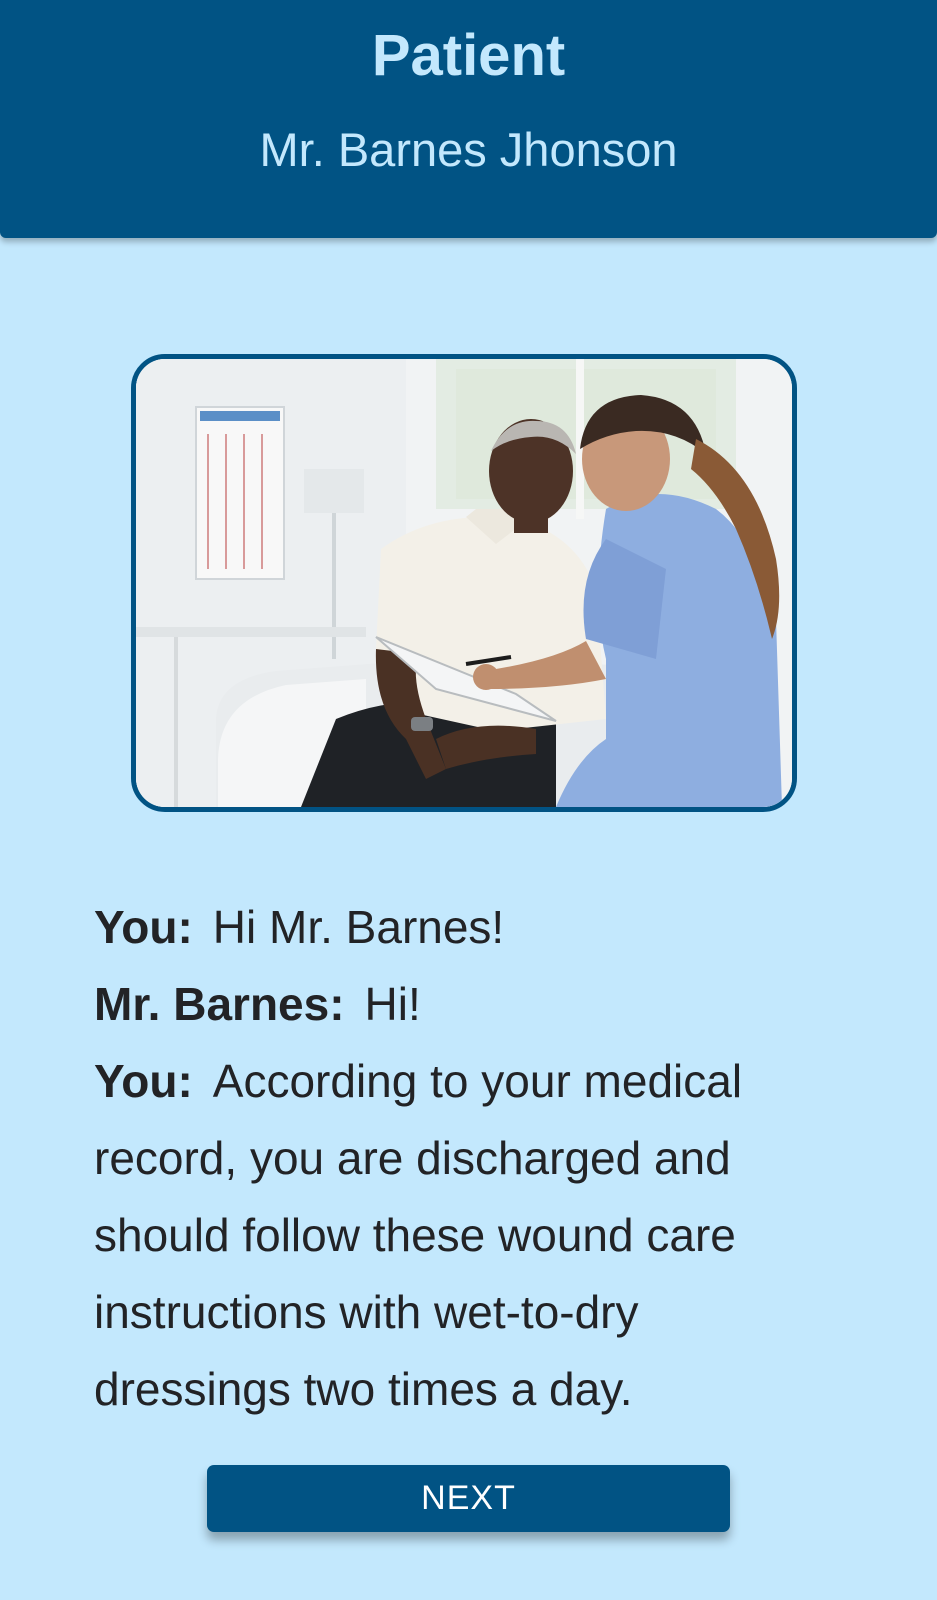 This screenshot has height=1600, width=937. Describe the element at coordinates (468, 119) in the screenshot. I see `patient-header: Patient Mr. Barnes Jhonson` at that location.